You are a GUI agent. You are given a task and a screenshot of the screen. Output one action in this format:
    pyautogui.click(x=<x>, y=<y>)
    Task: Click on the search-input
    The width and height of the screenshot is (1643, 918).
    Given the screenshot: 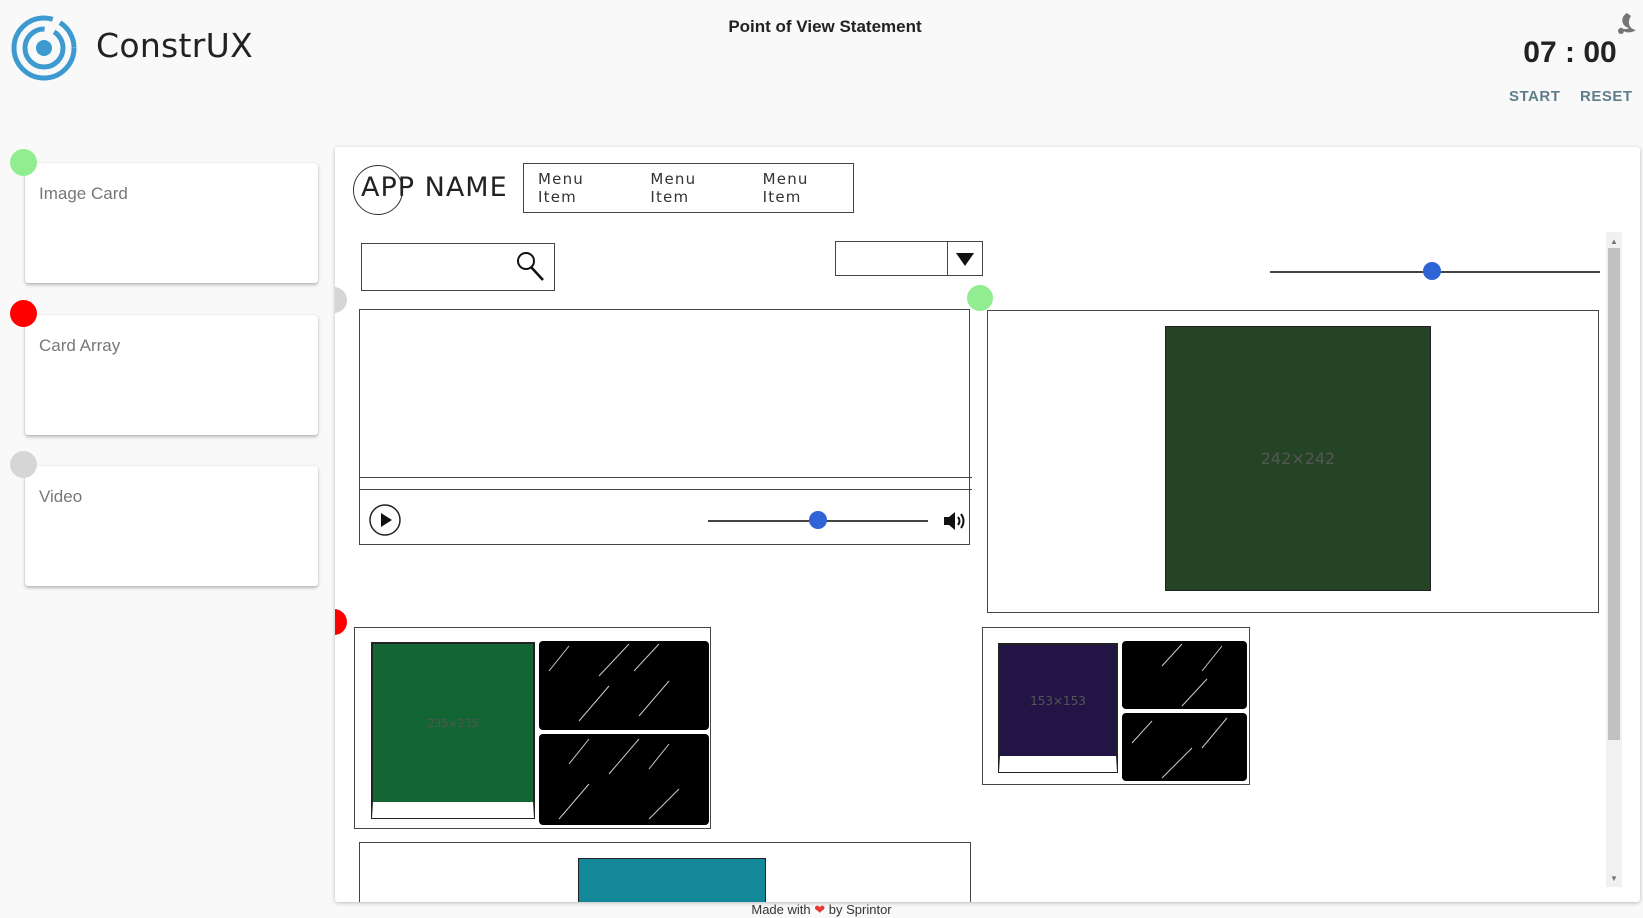 What is the action you would take?
    pyautogui.click(x=458, y=267)
    